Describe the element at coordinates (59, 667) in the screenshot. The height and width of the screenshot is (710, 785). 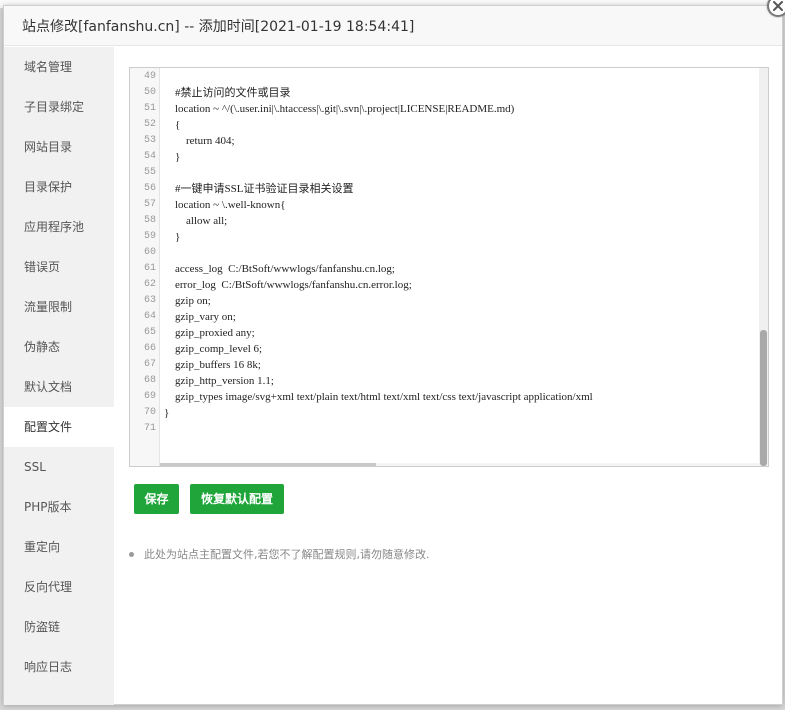
I see `sidebar-item: 响应日志` at that location.